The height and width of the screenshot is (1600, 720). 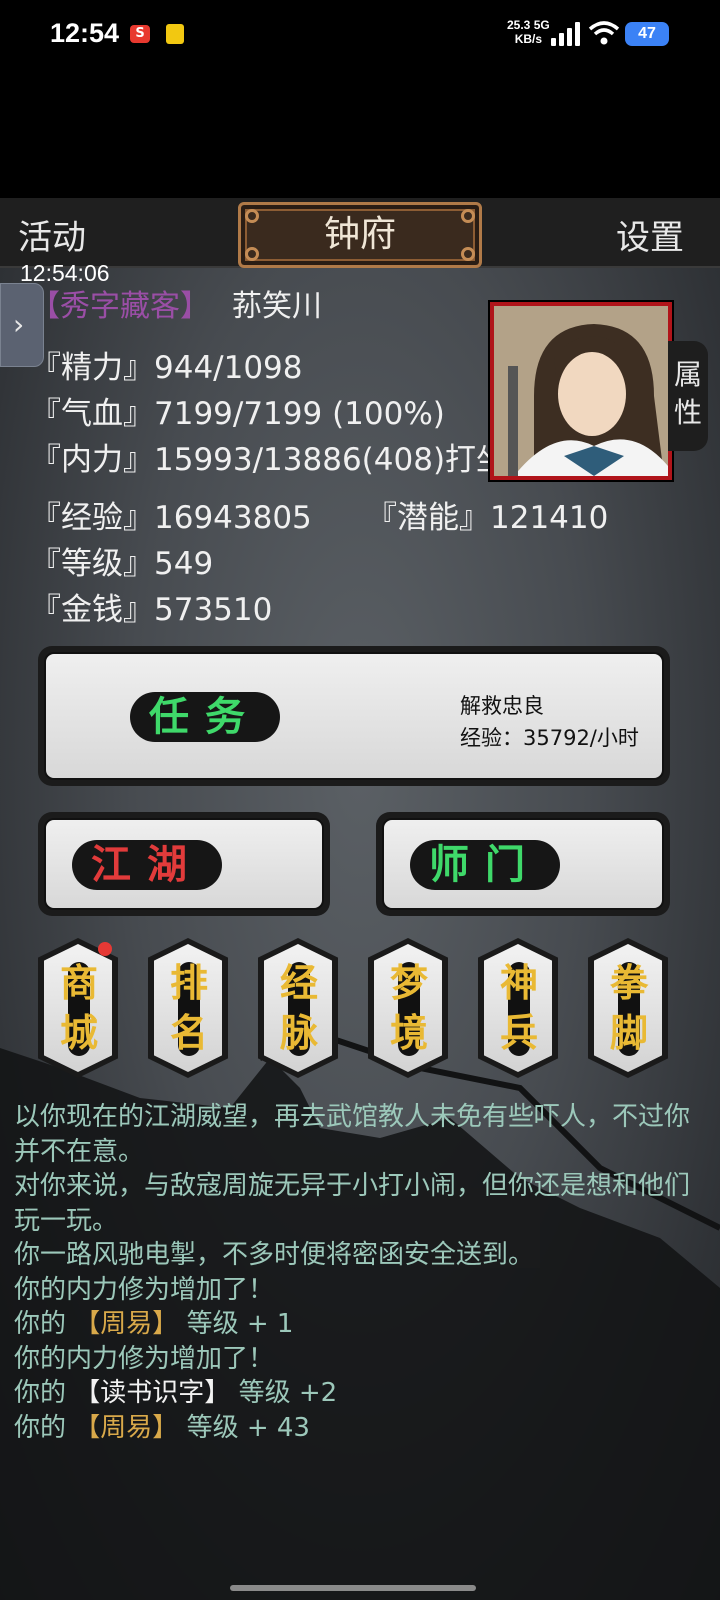 What do you see at coordinates (78, 1008) in the screenshot?
I see `menu-shop: 商城` at bounding box center [78, 1008].